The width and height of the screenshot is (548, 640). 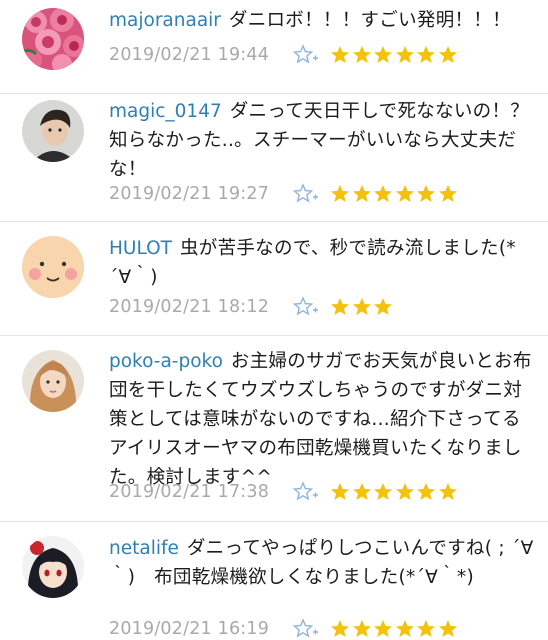 What do you see at coordinates (165, 20) in the screenshot?
I see `username-link: majoranaair` at bounding box center [165, 20].